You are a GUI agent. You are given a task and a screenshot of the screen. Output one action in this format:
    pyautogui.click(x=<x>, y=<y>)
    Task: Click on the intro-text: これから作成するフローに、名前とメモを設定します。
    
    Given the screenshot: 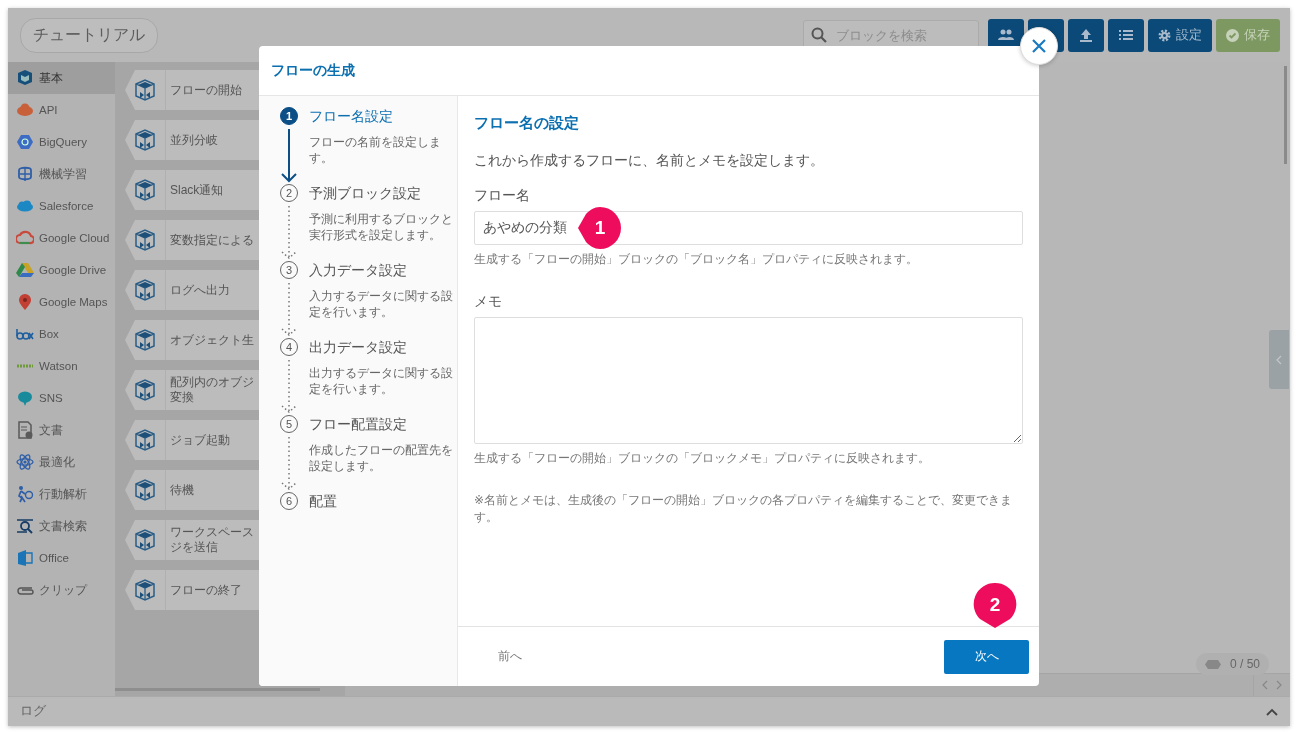 What is the action you would take?
    pyautogui.click(x=649, y=161)
    